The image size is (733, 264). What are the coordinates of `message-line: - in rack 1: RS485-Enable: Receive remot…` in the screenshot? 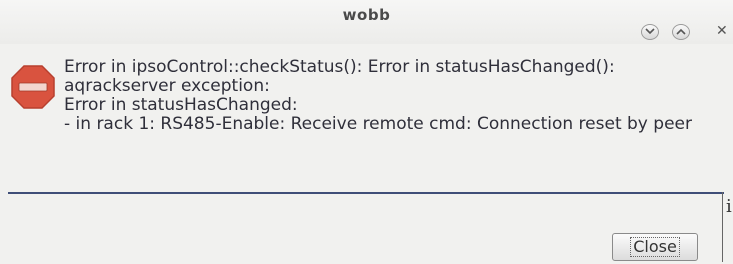 It's located at (378, 124).